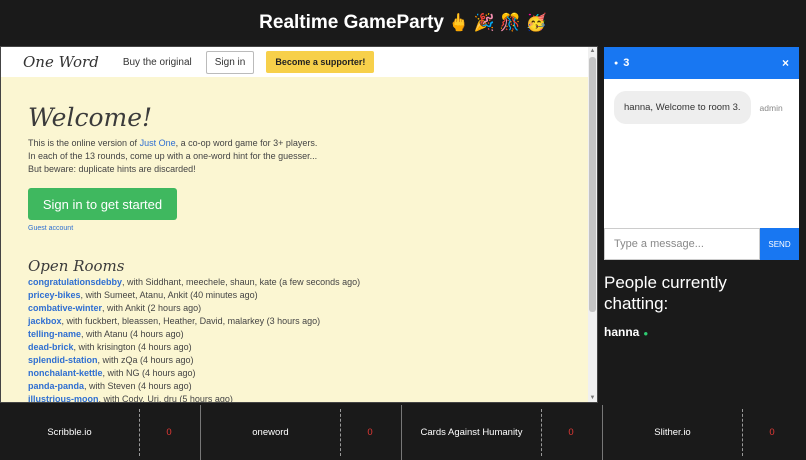 The width and height of the screenshot is (806, 460). Describe the element at coordinates (63, 398) in the screenshot. I see `room-link: illustrious-moon` at that location.